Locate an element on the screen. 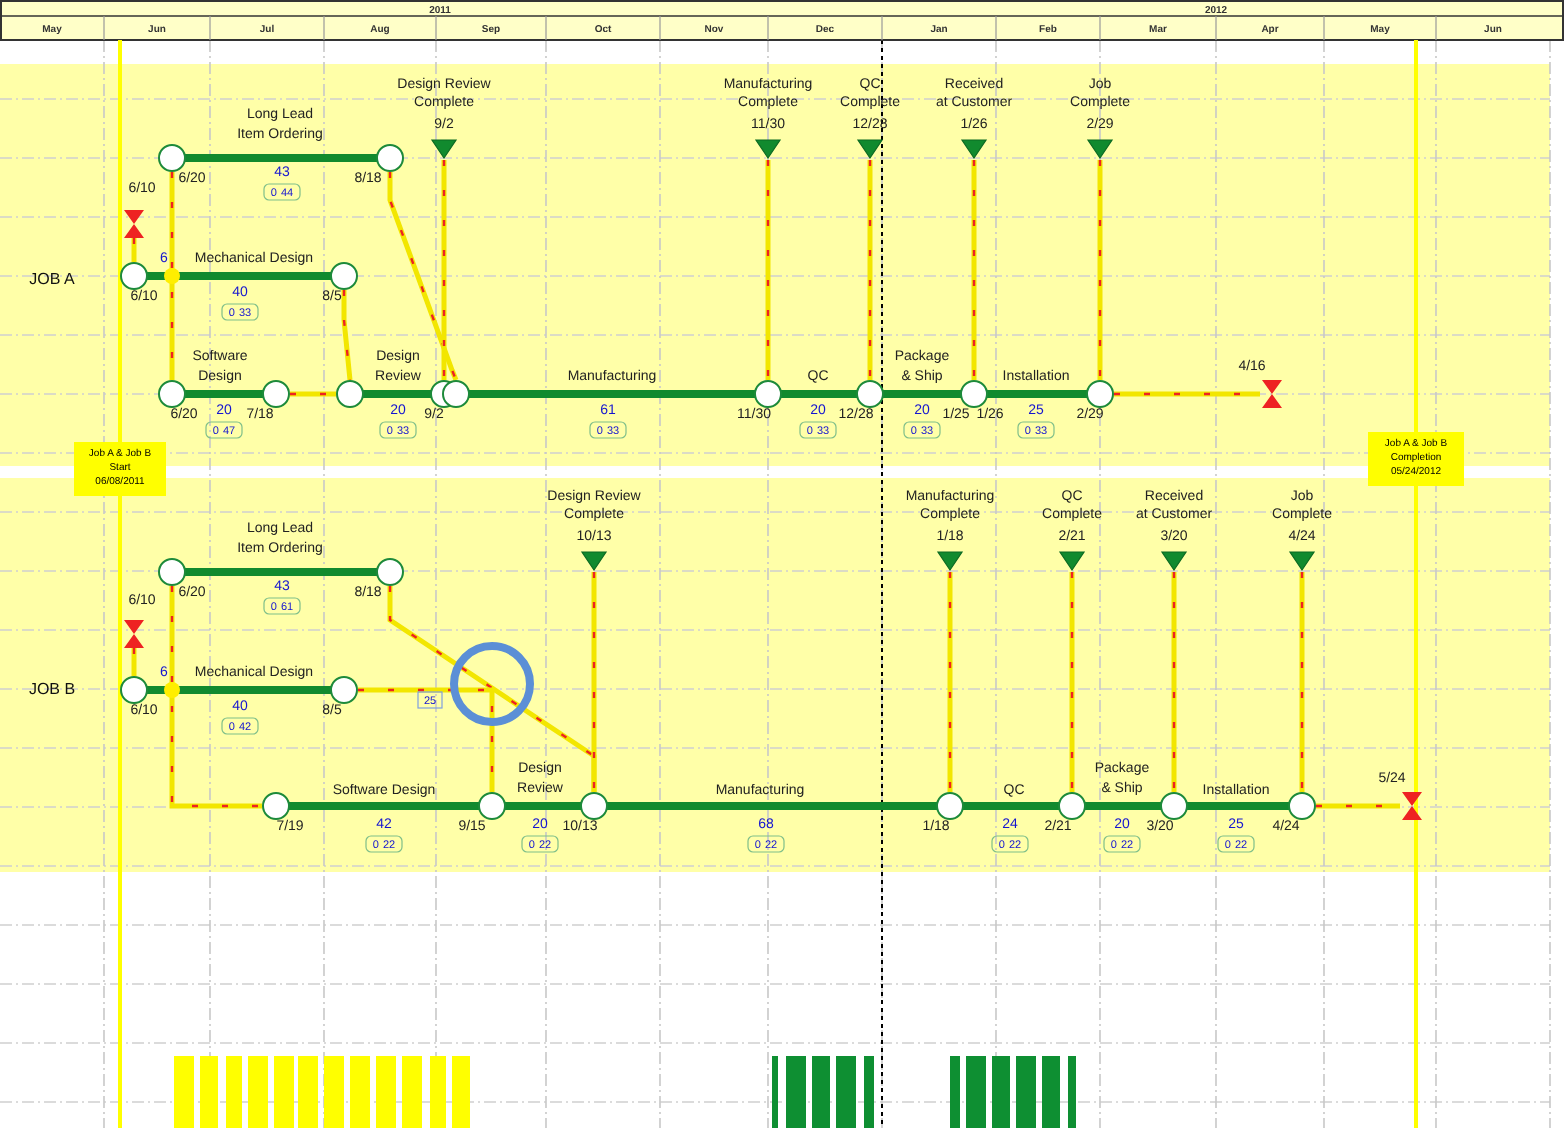  job-label: JOB A is located at coordinates (52, 279).